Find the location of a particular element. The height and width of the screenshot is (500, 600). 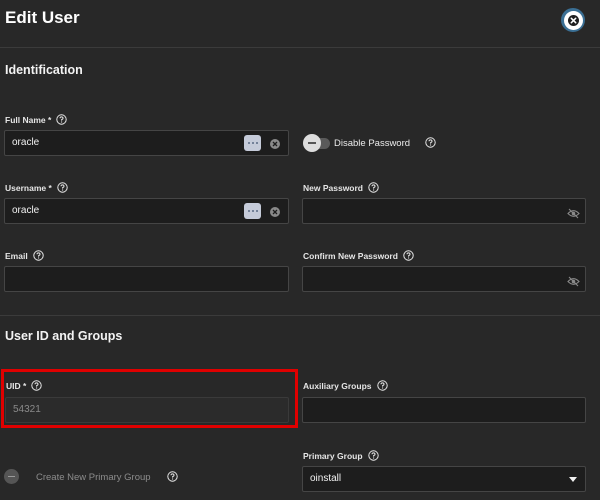

primary-group-select: oinstall is located at coordinates (444, 479).